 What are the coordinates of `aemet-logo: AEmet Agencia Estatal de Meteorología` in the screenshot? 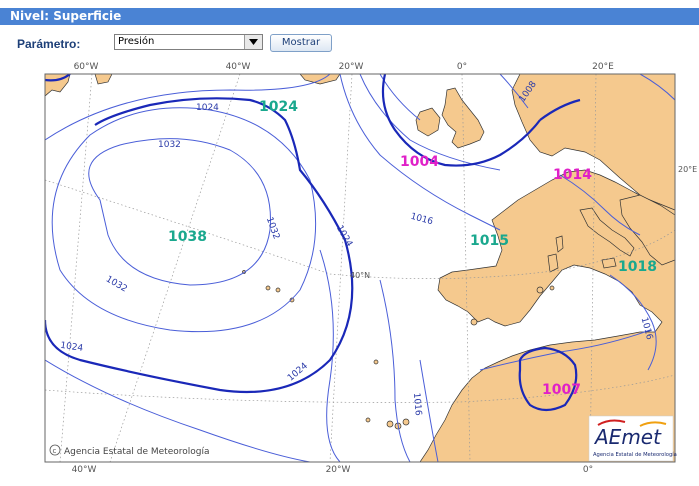 It's located at (632, 438).